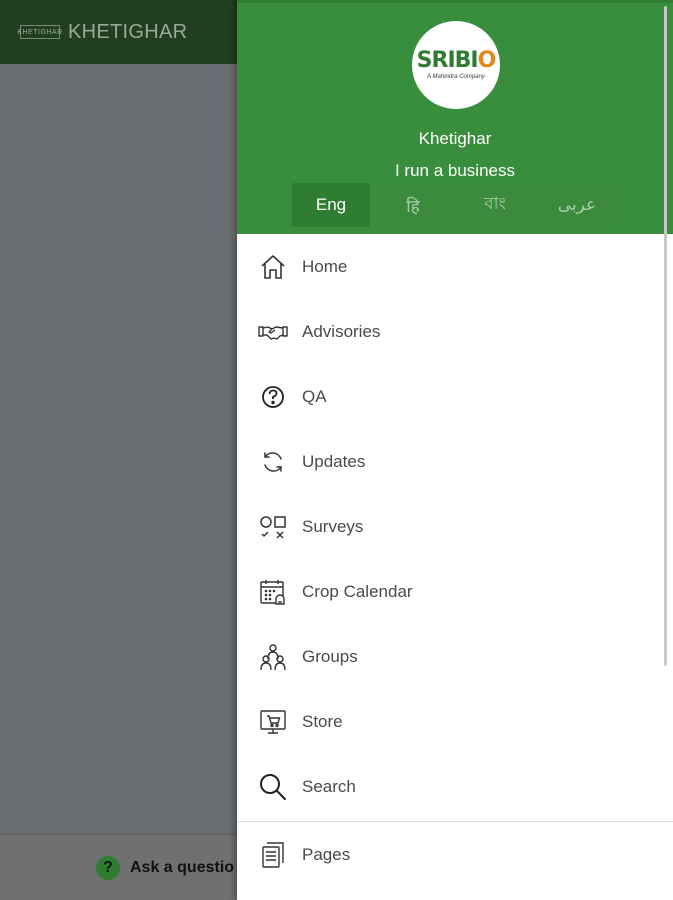 This screenshot has width=673, height=900. I want to click on search-icon, so click(273, 787).